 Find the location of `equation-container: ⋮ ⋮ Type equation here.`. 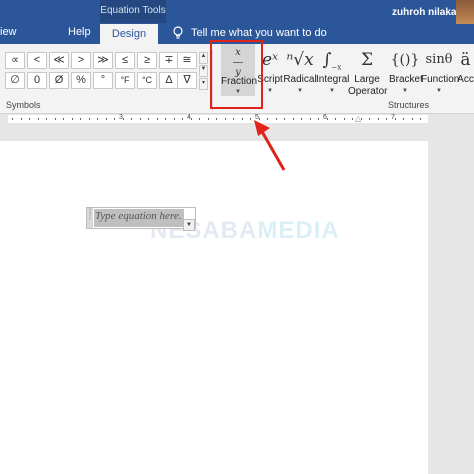

equation-container: ⋮ ⋮ Type equation here. is located at coordinates (141, 218).